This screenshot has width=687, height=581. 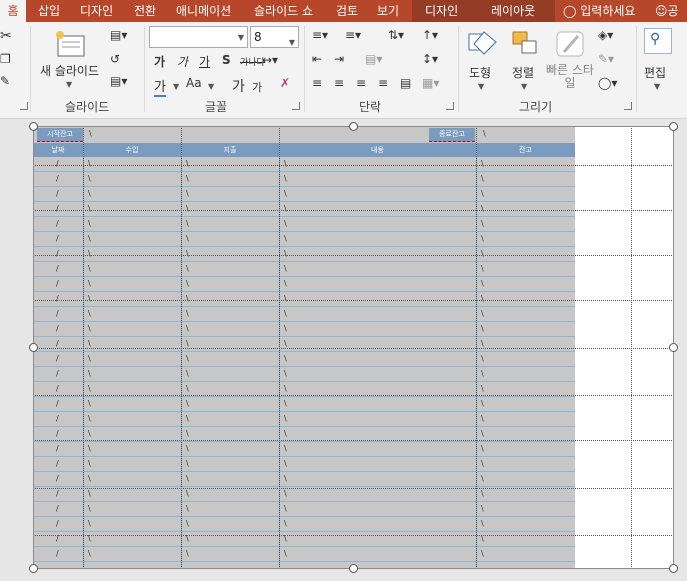 What do you see at coordinates (658, 41) in the screenshot?
I see `search-icon: ⚲` at bounding box center [658, 41].